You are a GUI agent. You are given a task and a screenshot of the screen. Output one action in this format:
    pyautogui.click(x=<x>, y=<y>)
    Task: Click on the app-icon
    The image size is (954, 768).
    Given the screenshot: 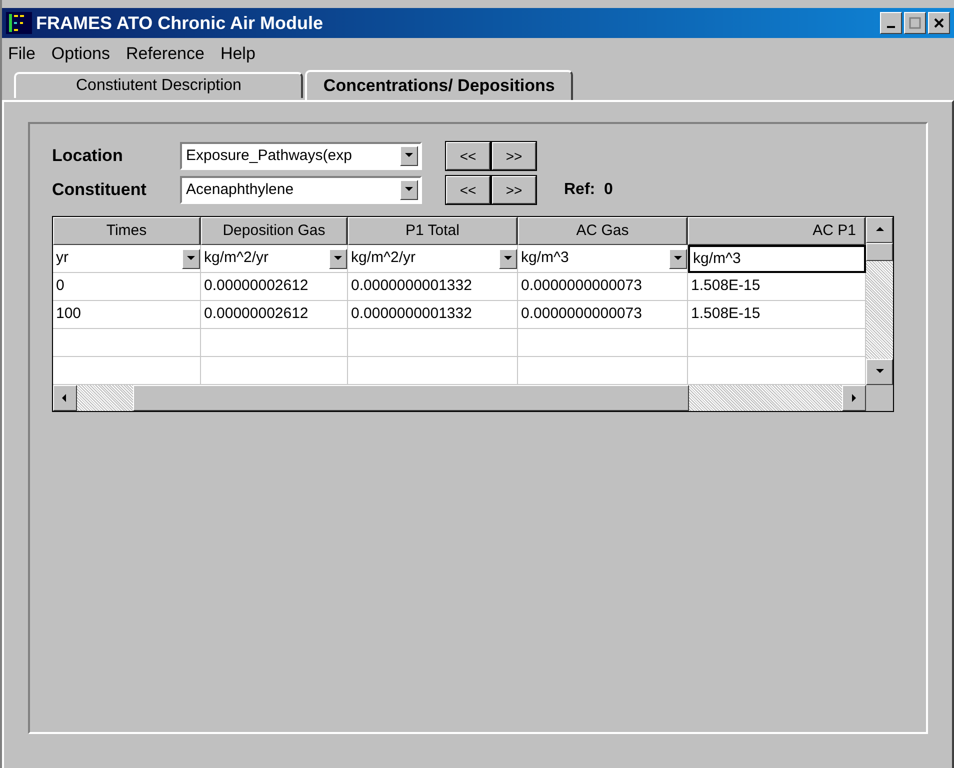 What is the action you would take?
    pyautogui.click(x=19, y=23)
    